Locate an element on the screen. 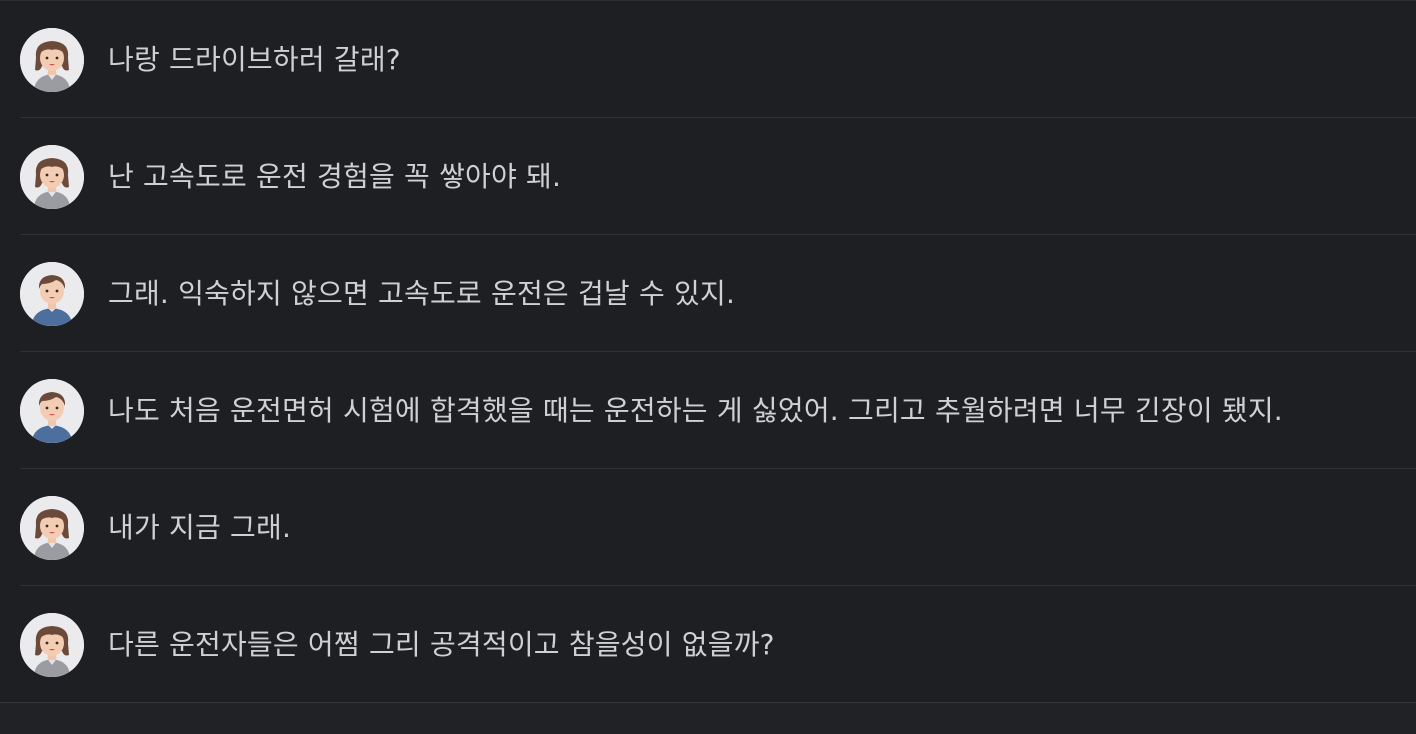  footer-strip is located at coordinates (708, 718).